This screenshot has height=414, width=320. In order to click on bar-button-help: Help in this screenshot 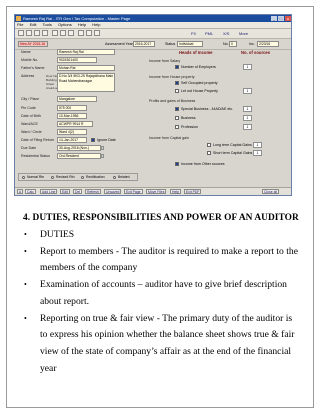, I will do `click(175, 191)`.